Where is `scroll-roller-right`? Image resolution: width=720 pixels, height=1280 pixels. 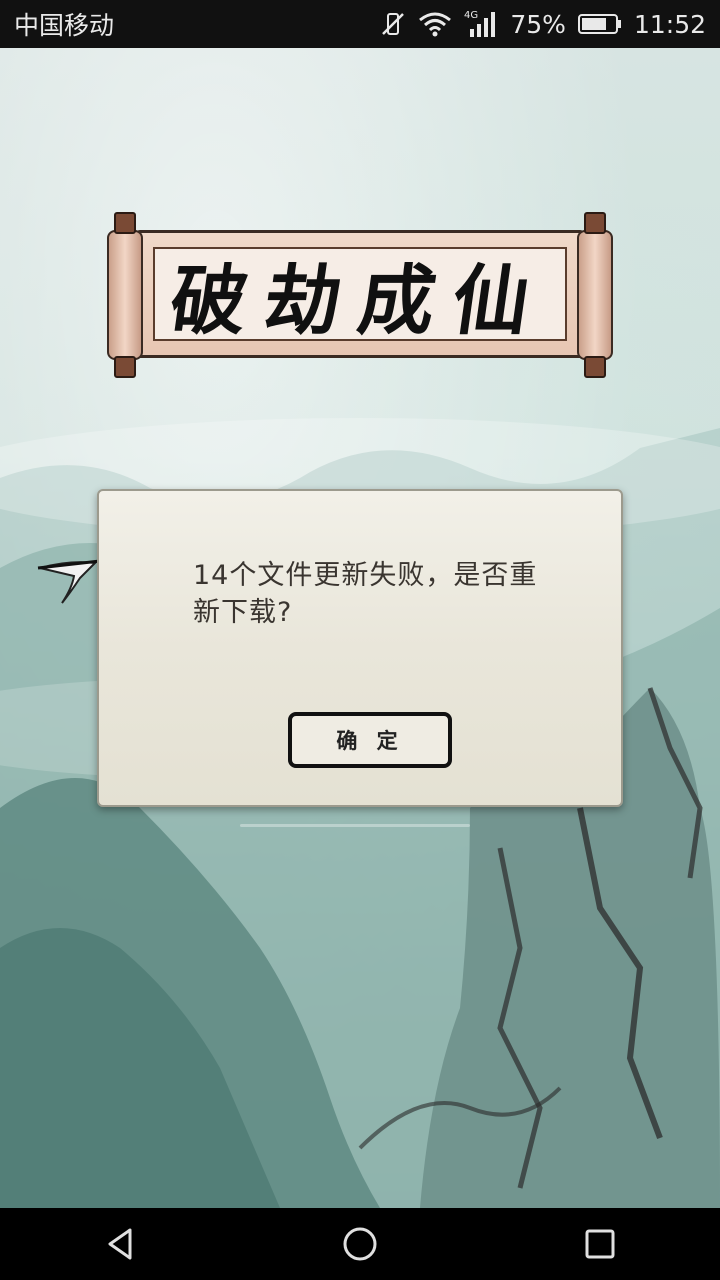 scroll-roller-right is located at coordinates (595, 295).